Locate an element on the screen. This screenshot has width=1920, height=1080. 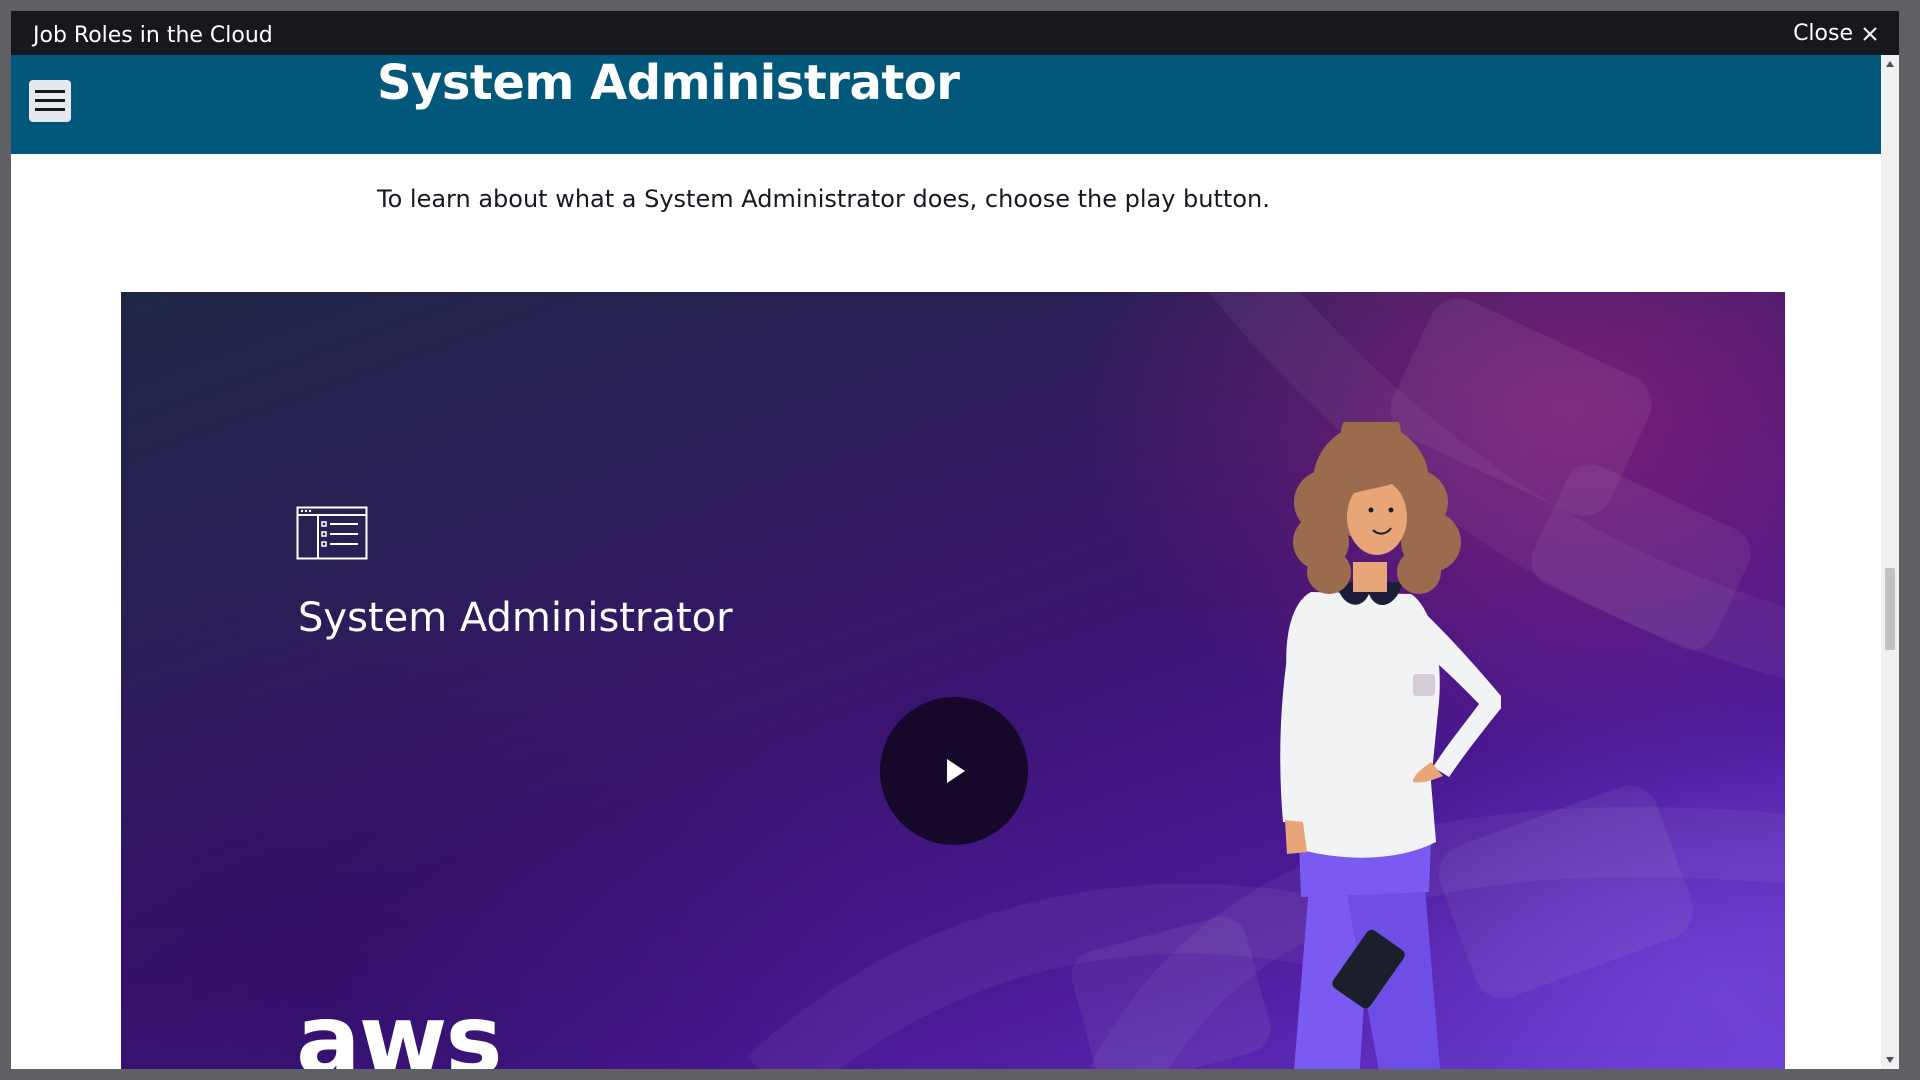
scroll-up-button is located at coordinates (1890, 64).